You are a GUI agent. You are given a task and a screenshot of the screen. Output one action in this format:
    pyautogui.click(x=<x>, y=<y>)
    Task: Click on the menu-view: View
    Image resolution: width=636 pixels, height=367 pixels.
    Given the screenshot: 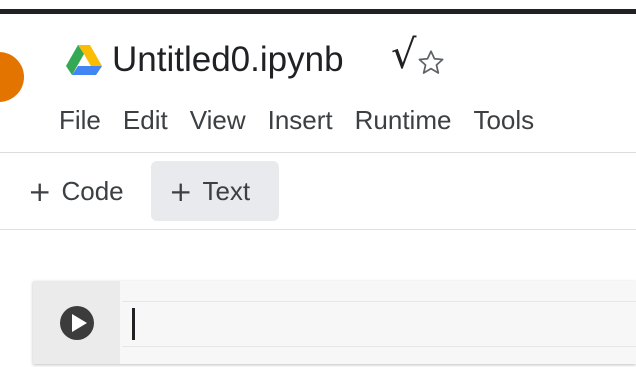 What is the action you would take?
    pyautogui.click(x=218, y=120)
    